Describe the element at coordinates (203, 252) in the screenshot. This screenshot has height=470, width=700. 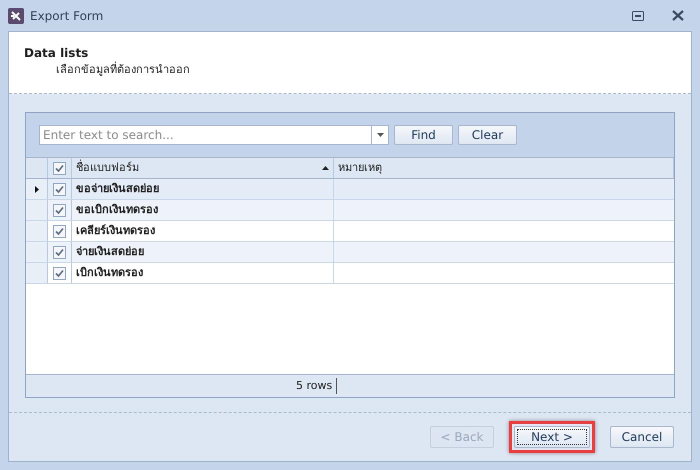
I see `table-cell: จ่ายเงินสดย่อย` at that location.